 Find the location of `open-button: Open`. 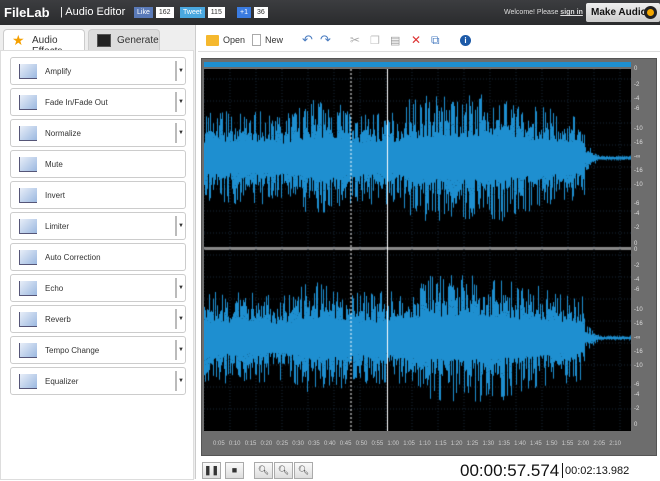

open-button: Open is located at coordinates (225, 40).